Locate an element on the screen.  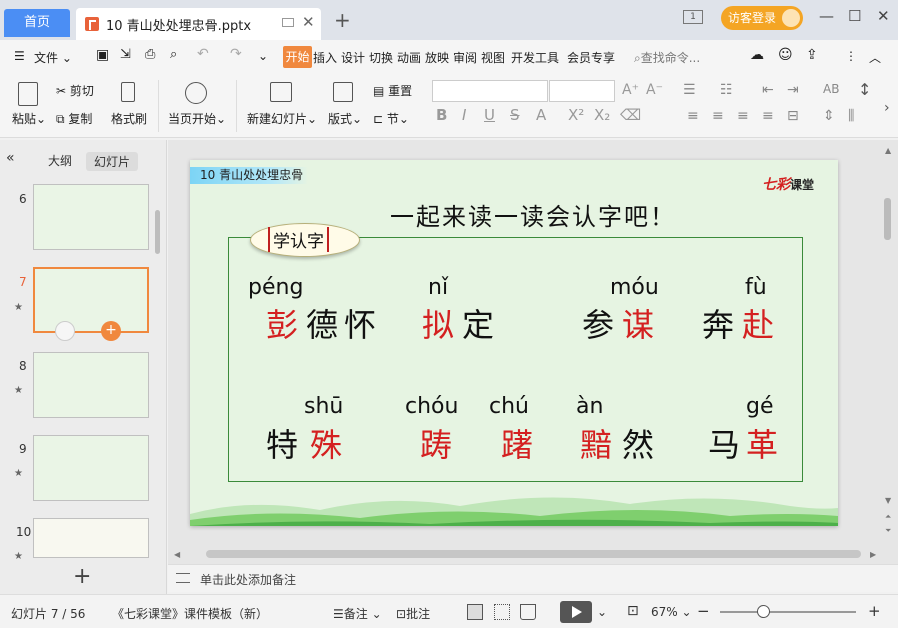
section-button: ⊏ 节⌄ is located at coordinates (391, 118).